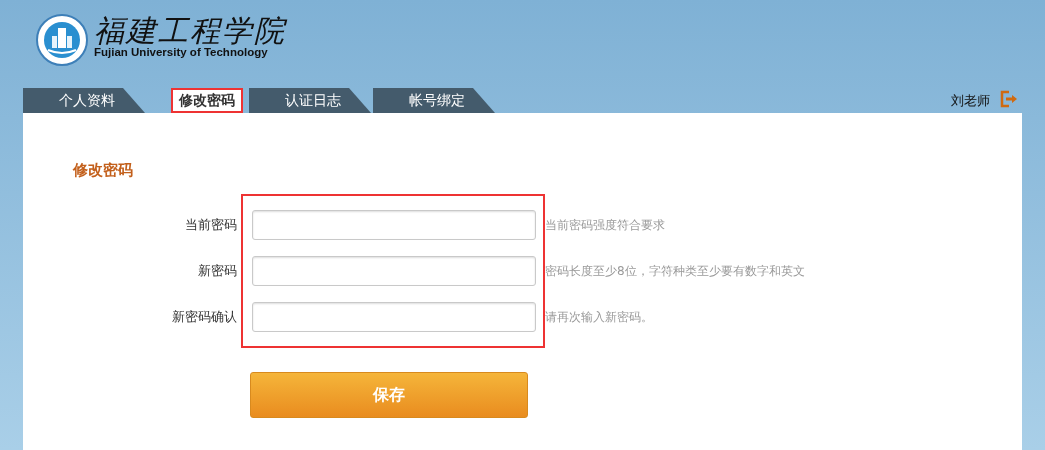 This screenshot has height=450, width=1045. What do you see at coordinates (310, 100) in the screenshot?
I see `tab: 认证日志` at bounding box center [310, 100].